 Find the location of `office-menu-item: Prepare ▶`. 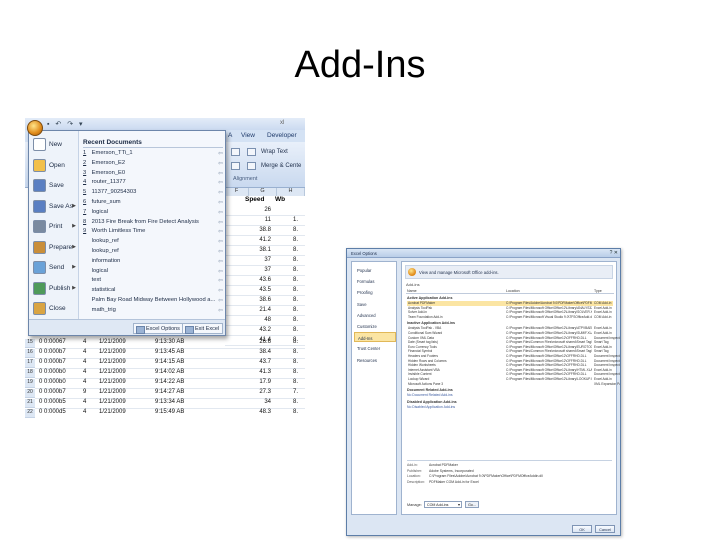

office-menu-item: Prepare ▶ is located at coordinates (54, 248).